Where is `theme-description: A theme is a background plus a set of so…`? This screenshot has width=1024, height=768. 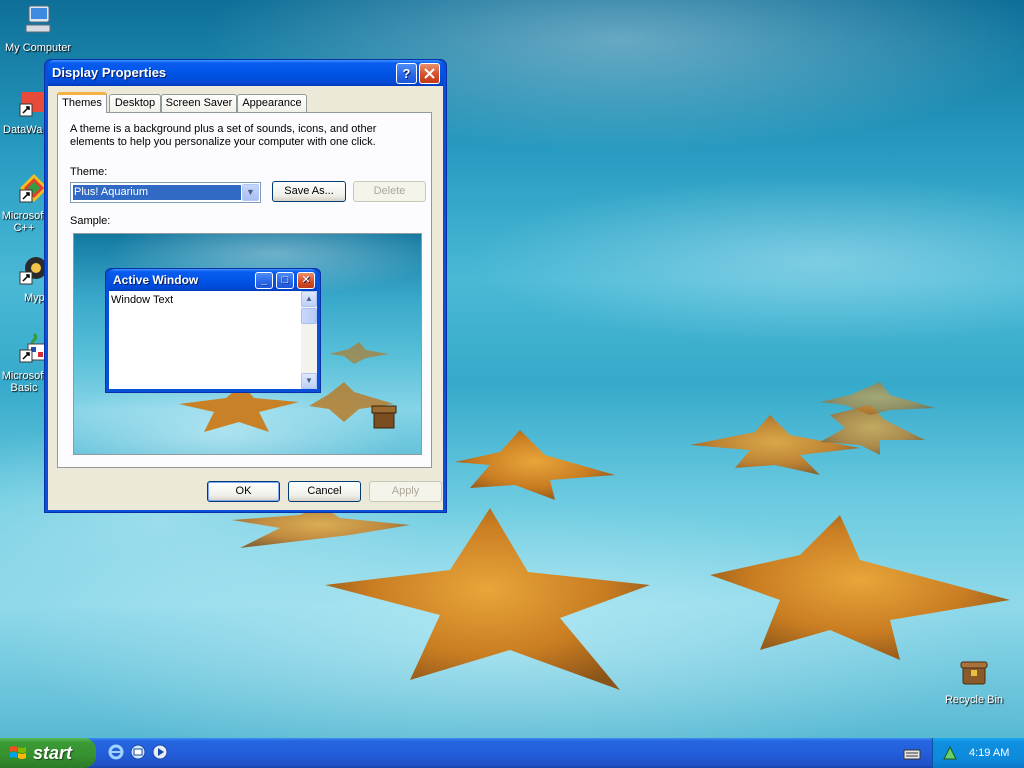 theme-description: A theme is a background plus a set of so… is located at coordinates (223, 135).